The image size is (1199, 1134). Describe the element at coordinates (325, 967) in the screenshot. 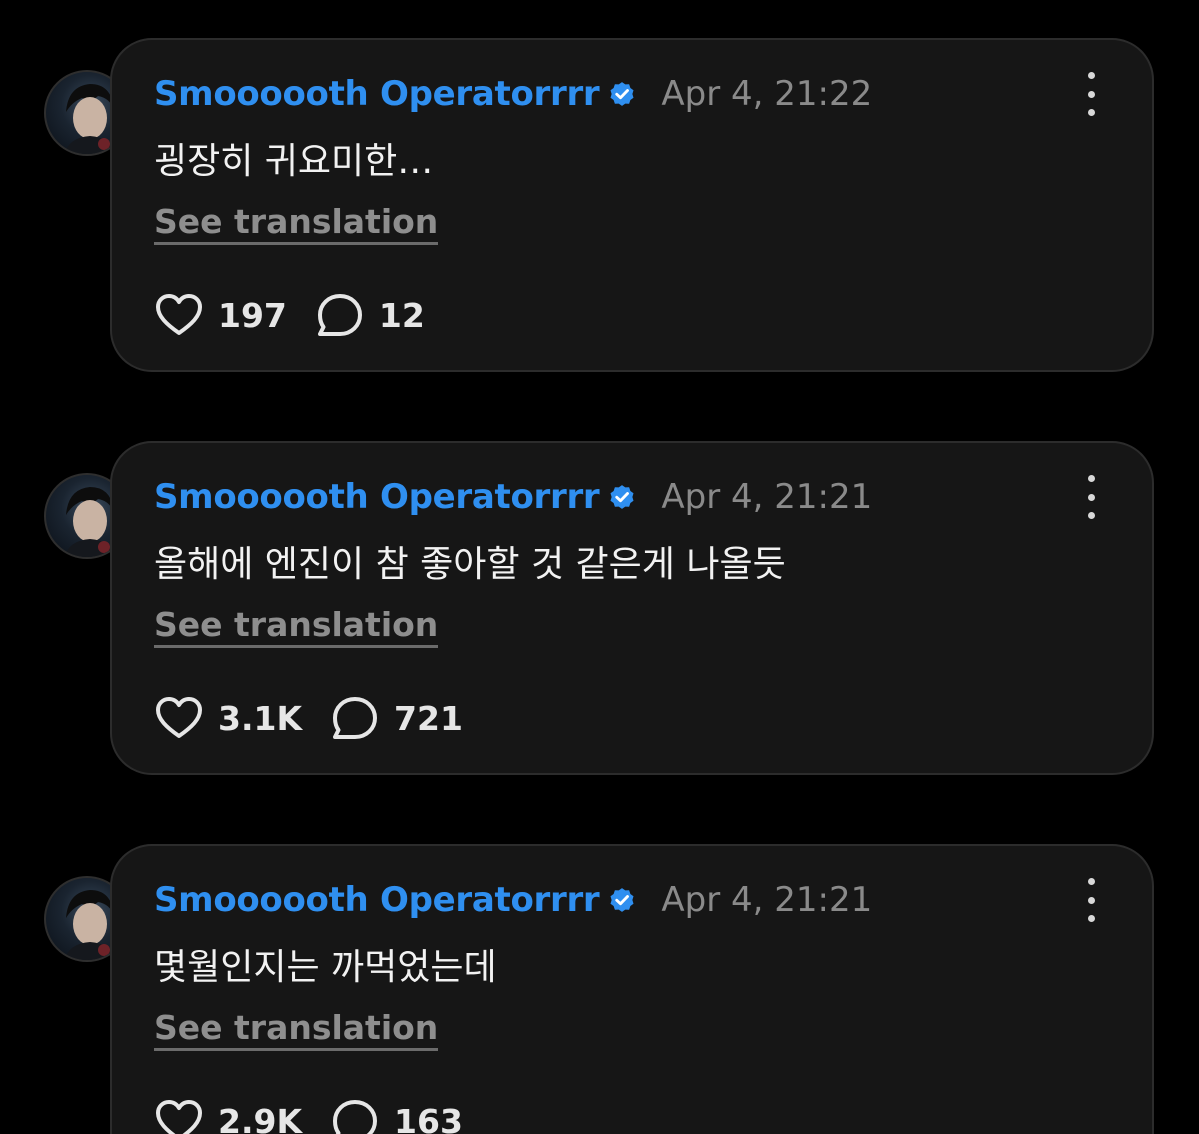

I see `comment-text: 몇월인지는 까먹었는데` at that location.